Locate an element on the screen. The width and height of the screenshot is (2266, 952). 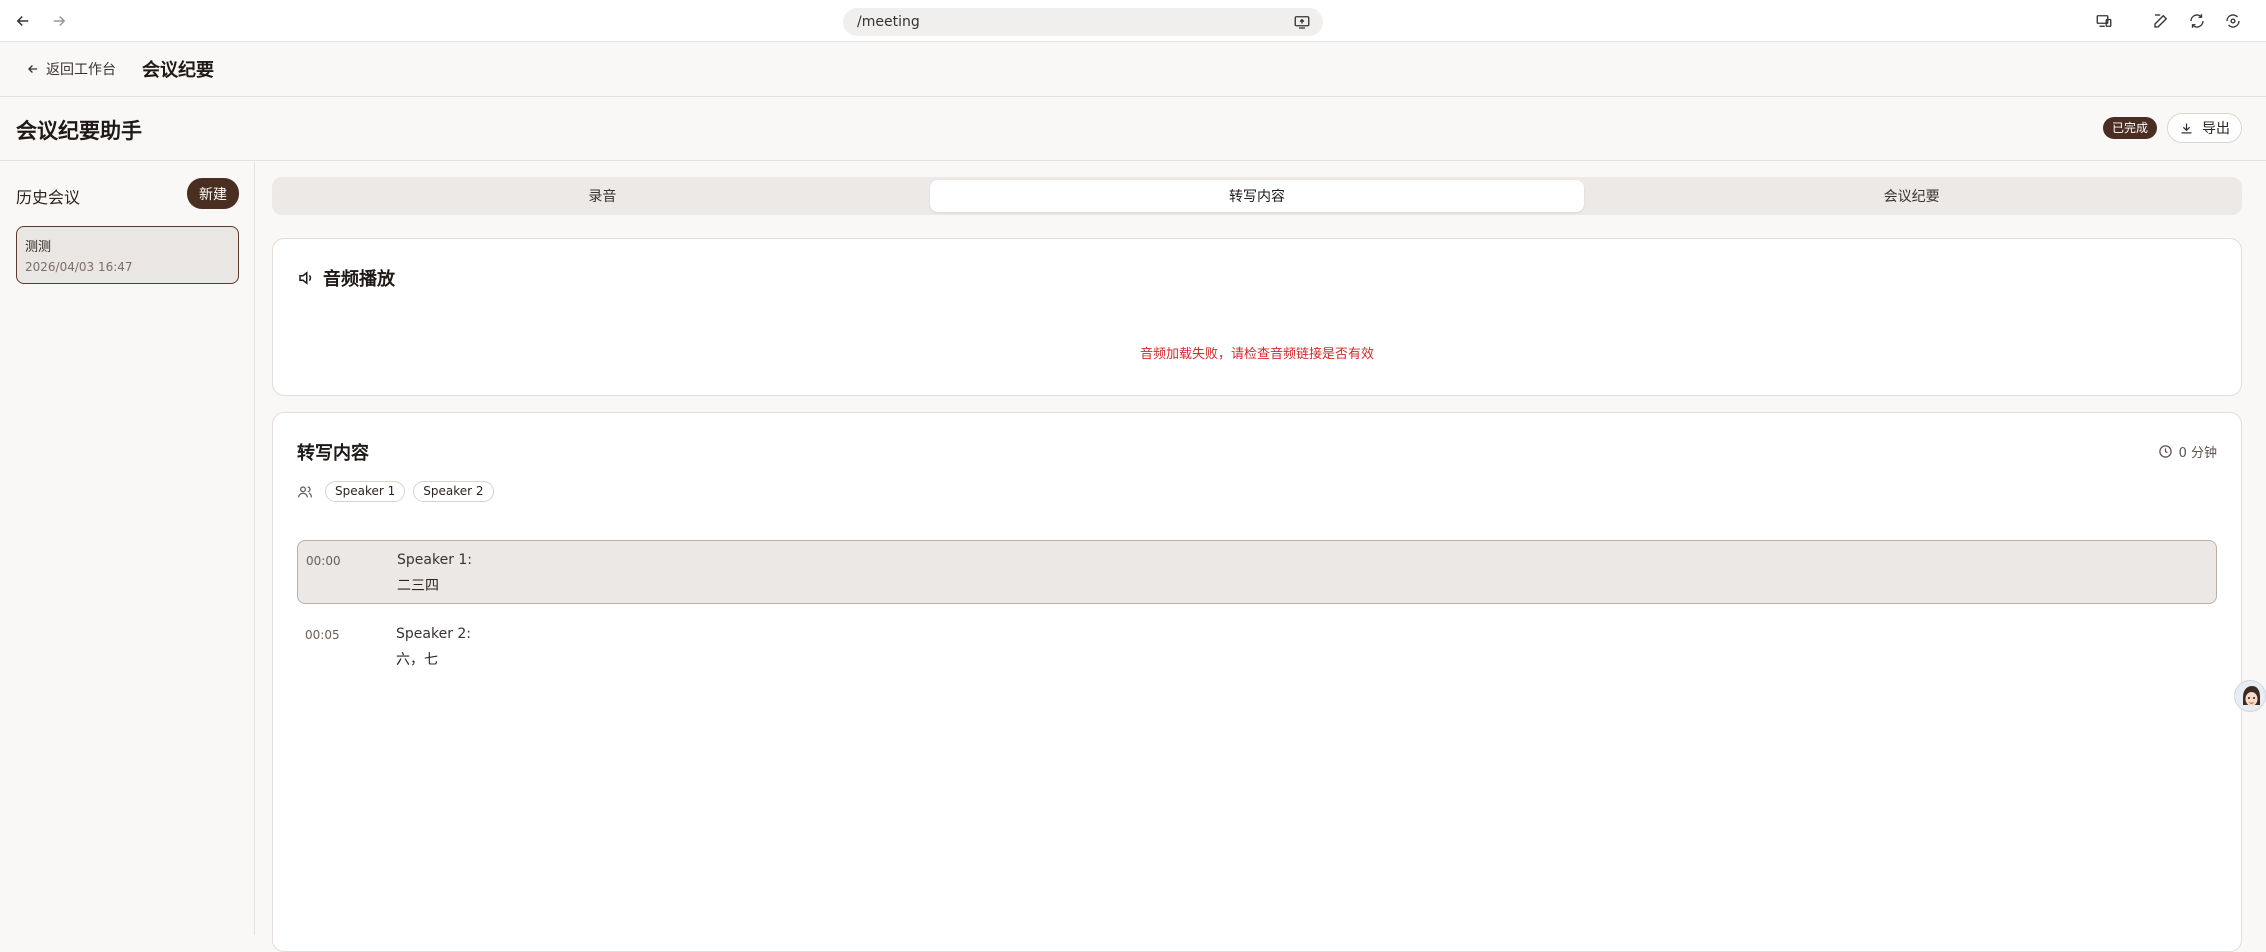
page-header: 会议纪要助手 已完成 导出 is located at coordinates (1133, 129).